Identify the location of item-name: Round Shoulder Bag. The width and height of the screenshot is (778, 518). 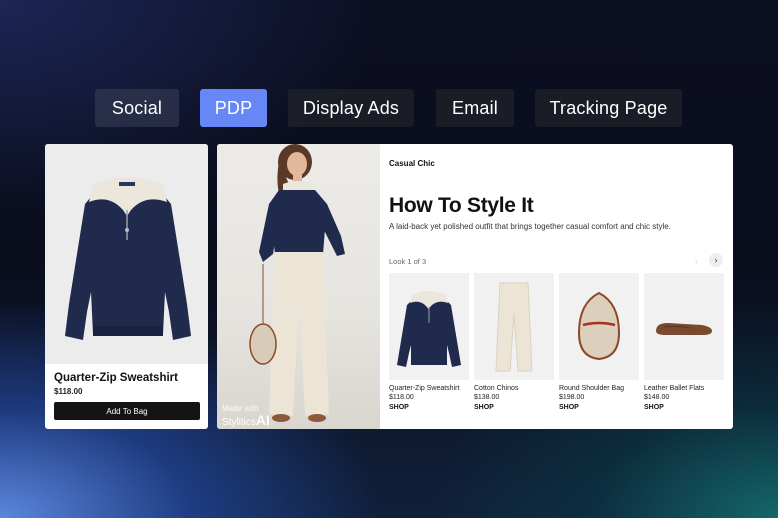
(591, 388).